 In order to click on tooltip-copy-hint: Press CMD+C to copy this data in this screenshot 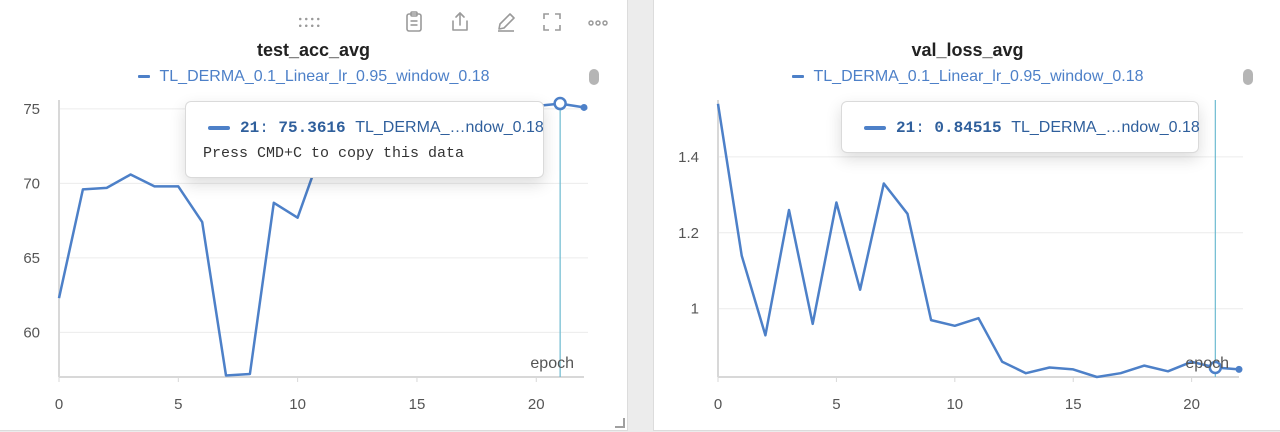, I will do `click(334, 153)`.